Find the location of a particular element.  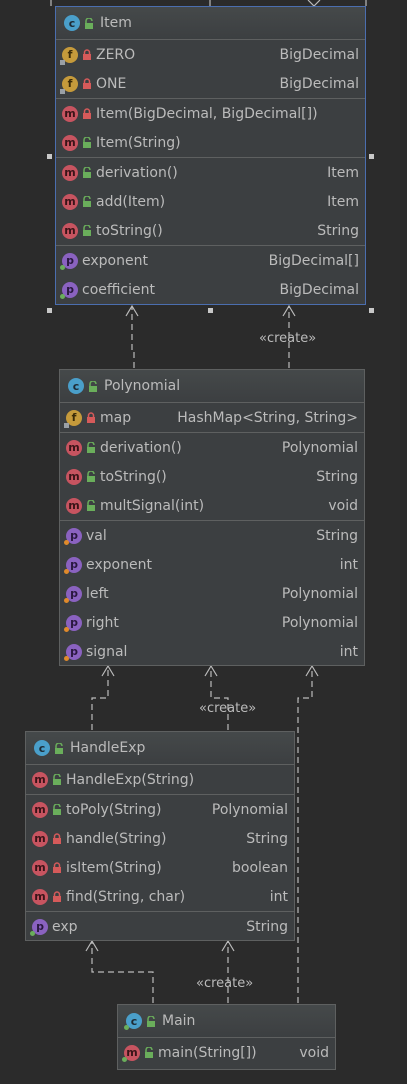

member-name: val is located at coordinates (96, 535).